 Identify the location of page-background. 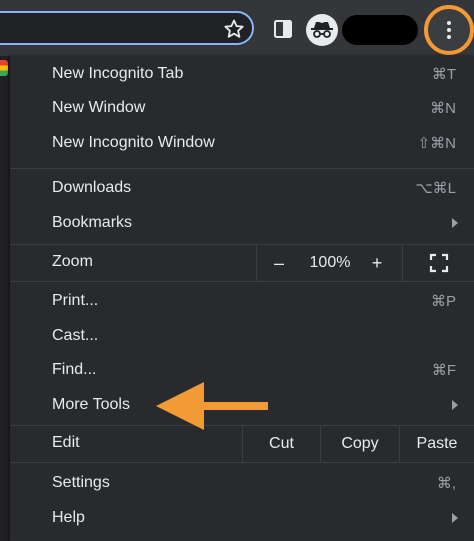
(5, 298).